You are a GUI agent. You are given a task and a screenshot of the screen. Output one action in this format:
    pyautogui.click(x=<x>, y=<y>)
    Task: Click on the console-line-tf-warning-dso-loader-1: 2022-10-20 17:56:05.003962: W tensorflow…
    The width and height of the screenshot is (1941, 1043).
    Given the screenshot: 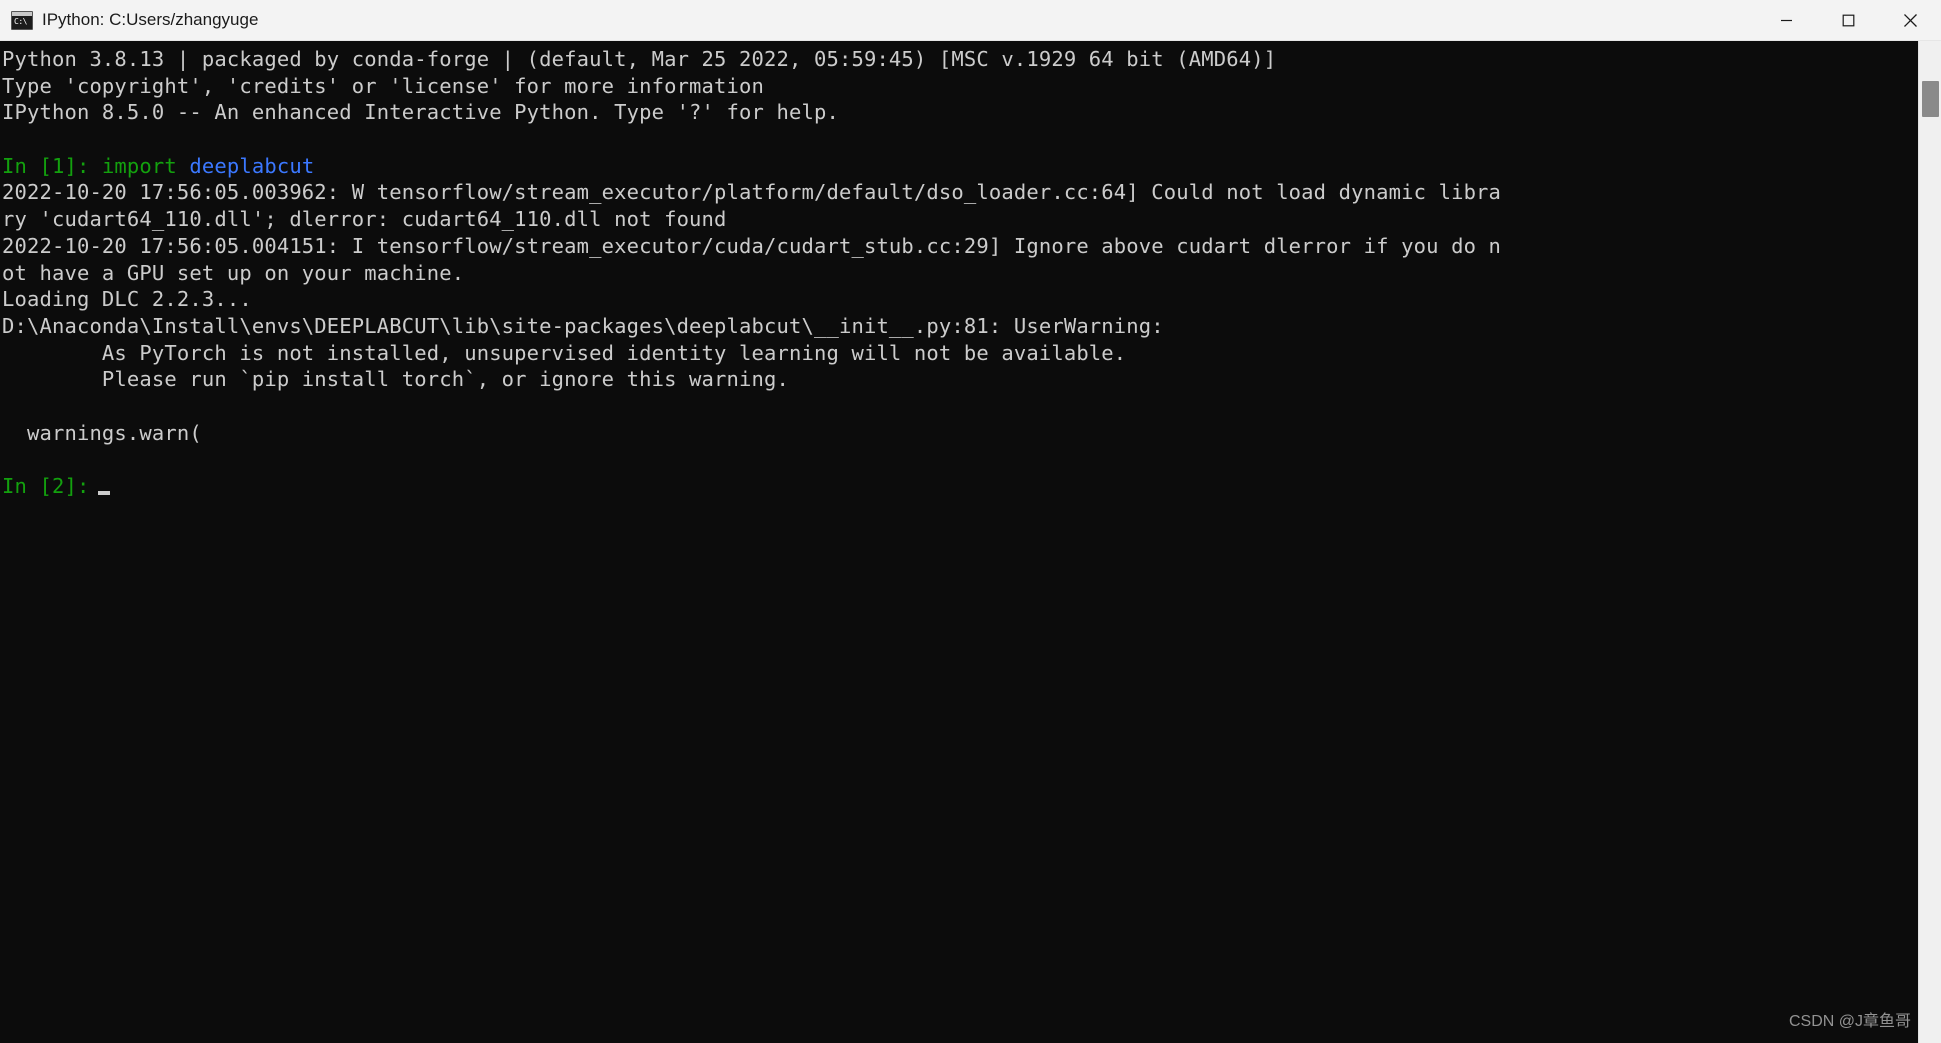 What is the action you would take?
    pyautogui.click(x=752, y=192)
    